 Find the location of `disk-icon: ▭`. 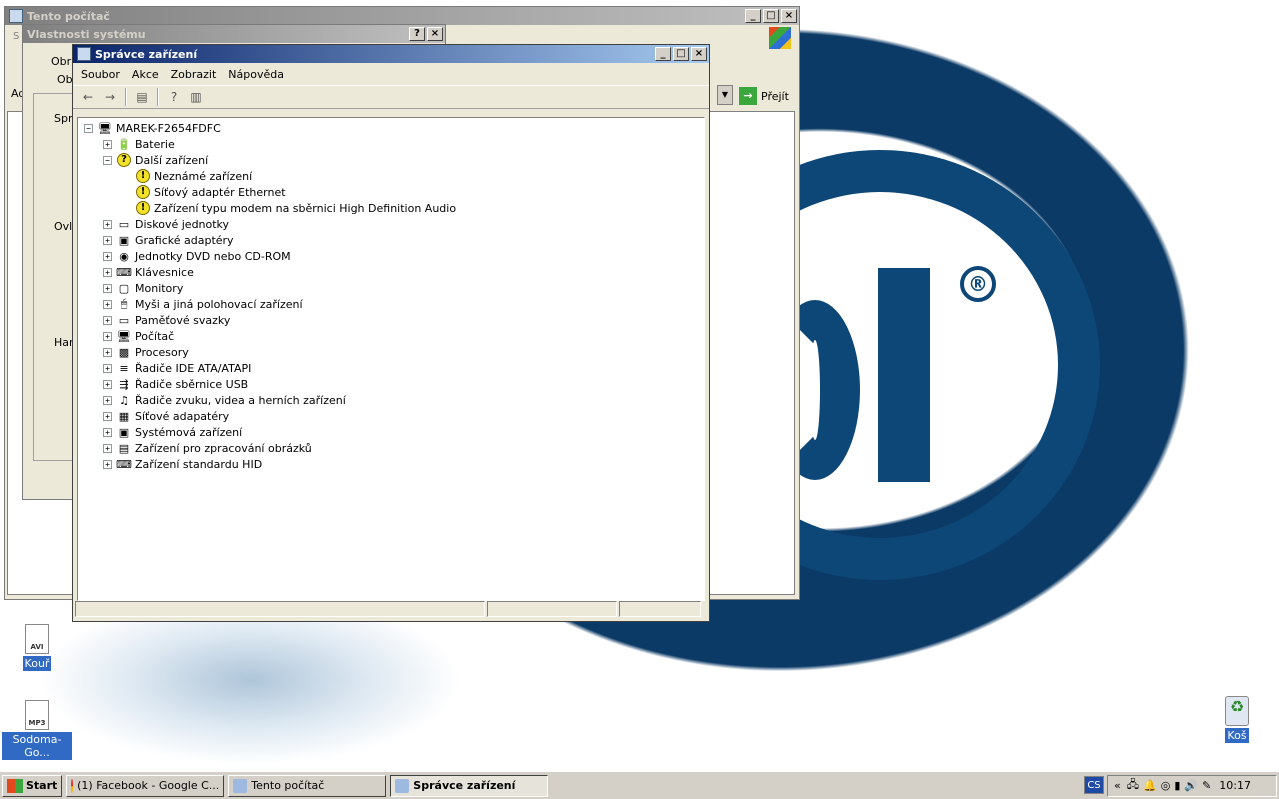

disk-icon: ▭ is located at coordinates (124, 224).